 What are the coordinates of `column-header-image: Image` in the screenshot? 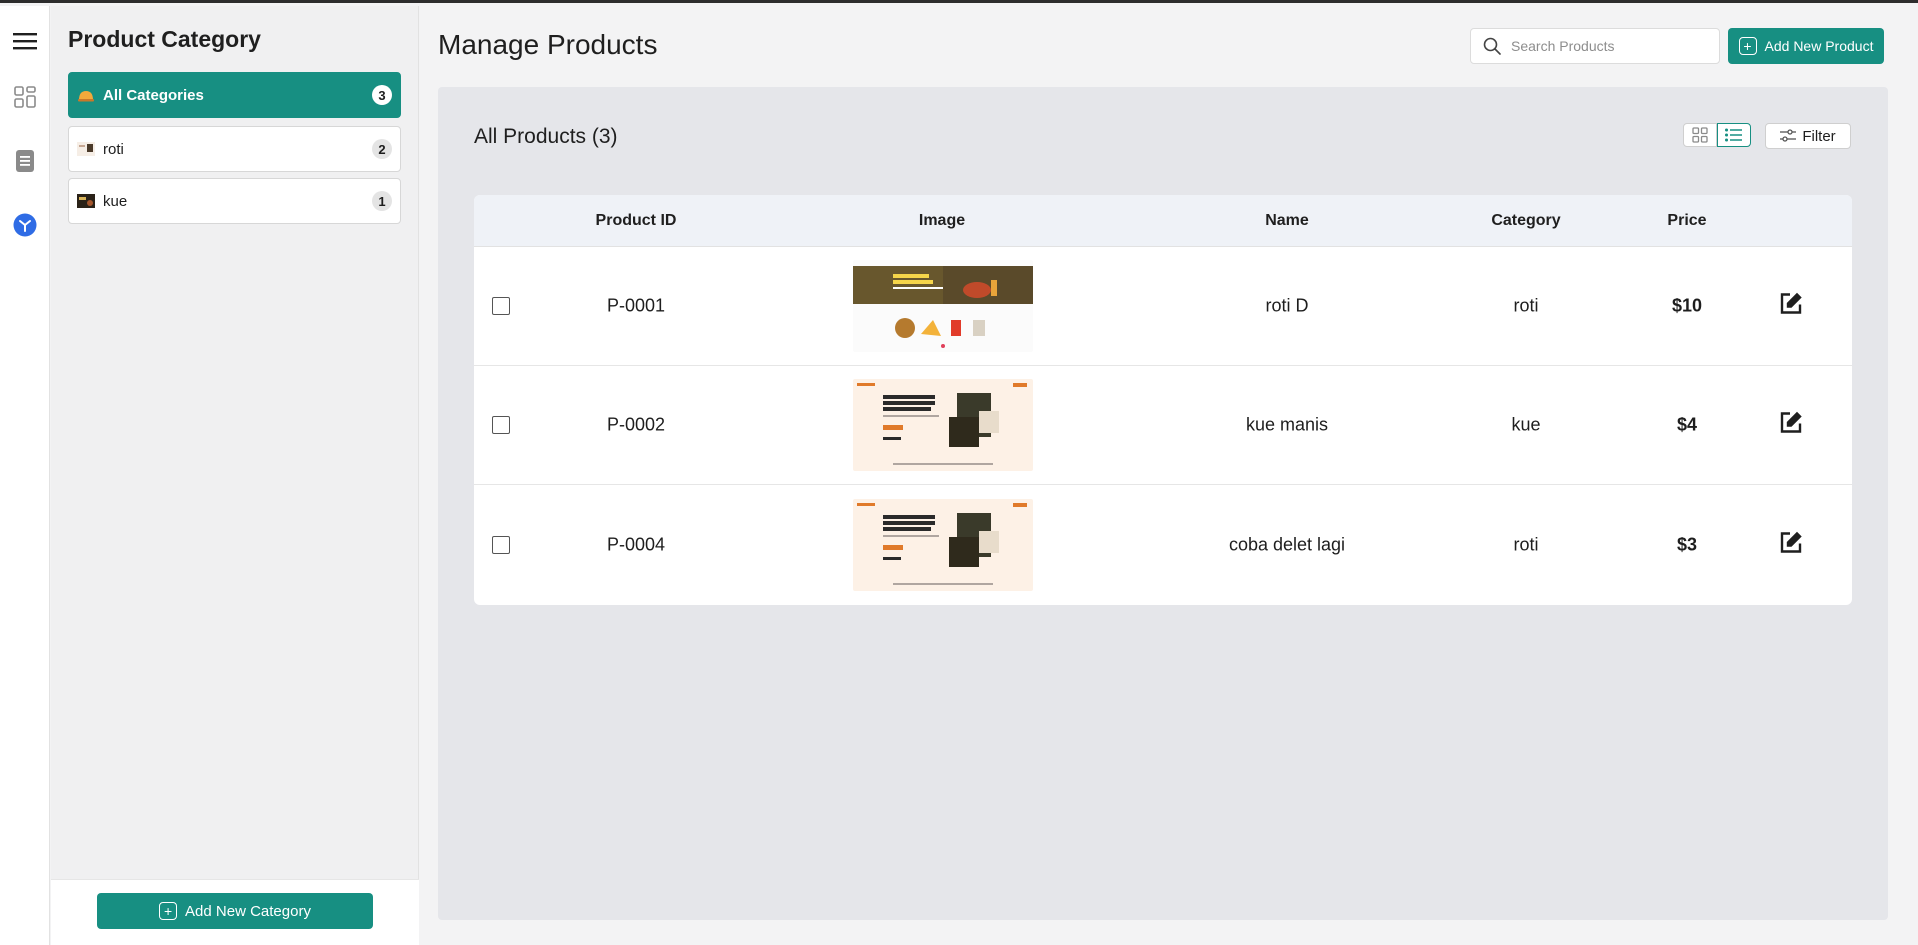 It's located at (942, 221).